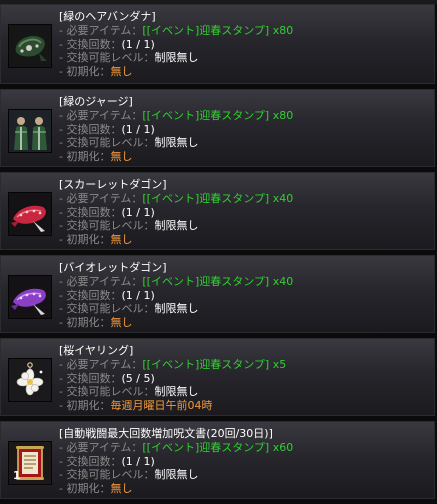 The width and height of the screenshot is (437, 504). Describe the element at coordinates (30, 131) in the screenshot. I see `jersey-icon` at that location.